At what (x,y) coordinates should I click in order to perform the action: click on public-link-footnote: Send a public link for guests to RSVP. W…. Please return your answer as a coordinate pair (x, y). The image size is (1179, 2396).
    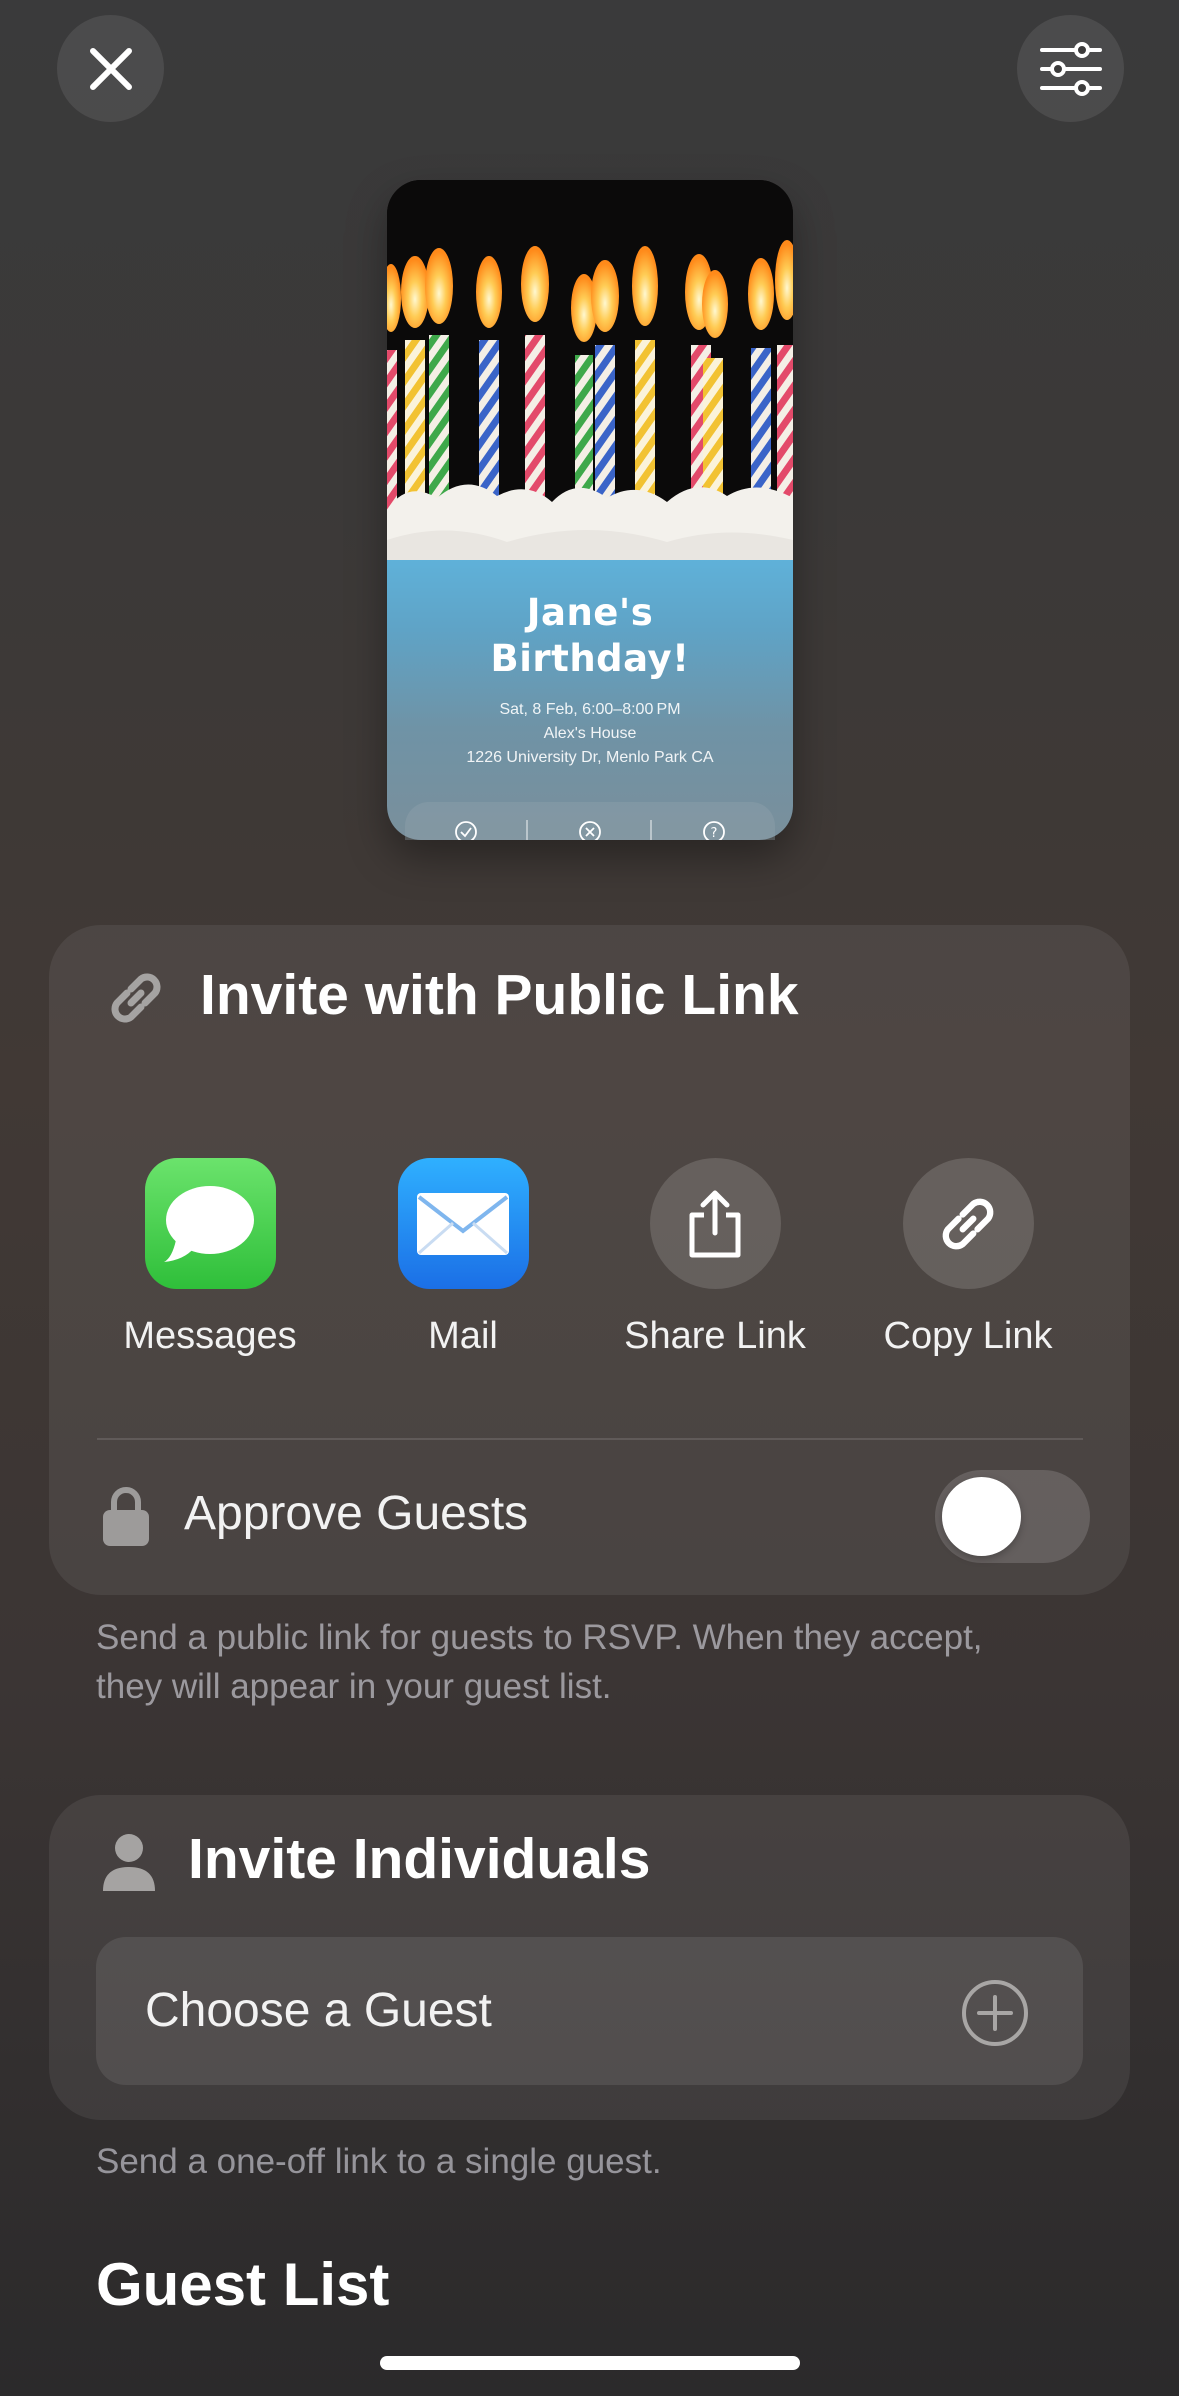
    Looking at the image, I should click on (539, 1662).